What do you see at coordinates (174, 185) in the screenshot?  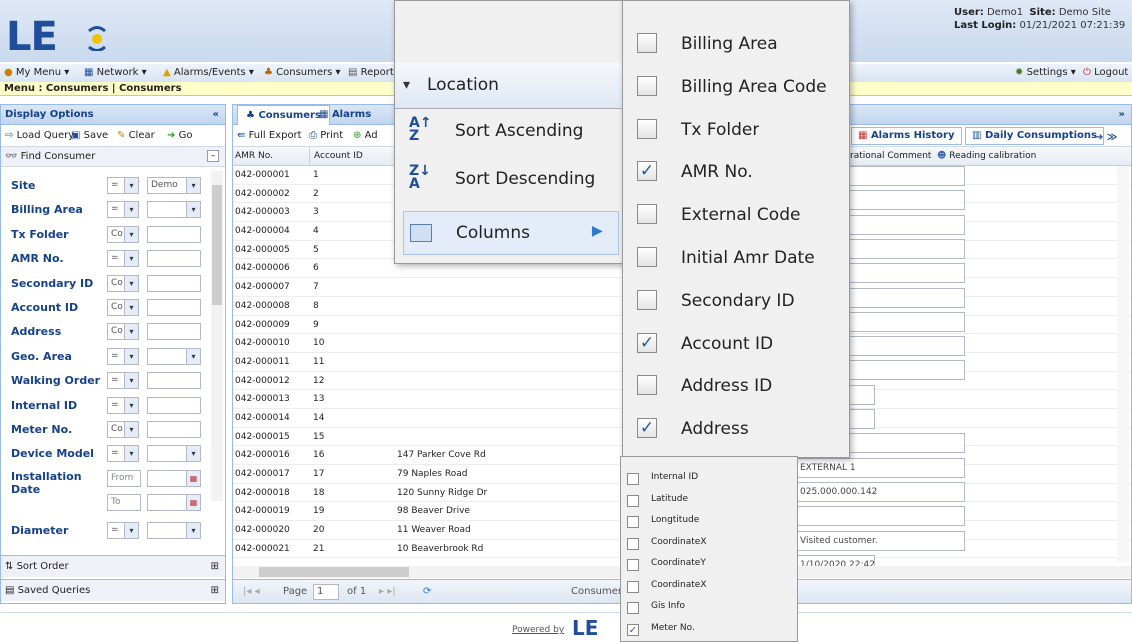 I see `filter-value: Demo ▾` at bounding box center [174, 185].